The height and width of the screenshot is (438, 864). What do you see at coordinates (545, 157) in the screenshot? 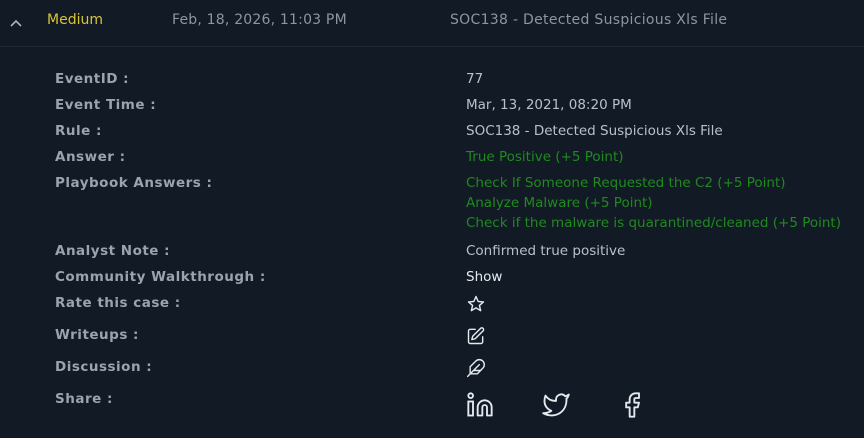
I see `answer-value: True Positive (+5 Point)` at bounding box center [545, 157].